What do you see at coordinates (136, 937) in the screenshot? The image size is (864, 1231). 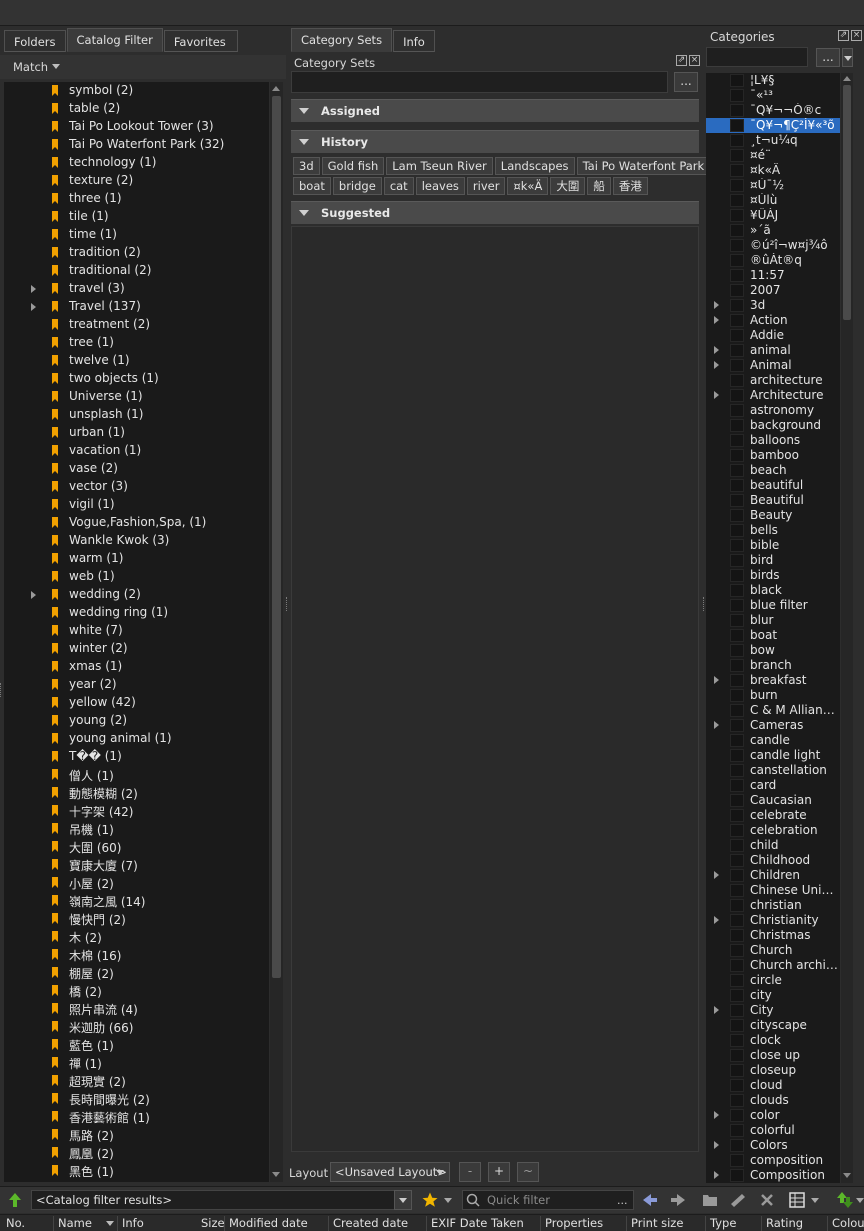 I see `keyword-item: 木 (2)` at bounding box center [136, 937].